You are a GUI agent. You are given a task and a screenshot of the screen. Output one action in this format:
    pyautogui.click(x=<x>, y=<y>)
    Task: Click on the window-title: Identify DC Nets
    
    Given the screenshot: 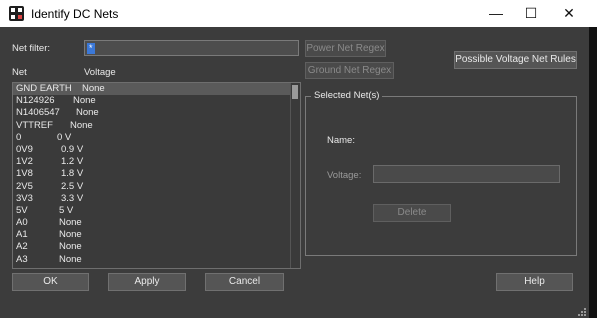 What is the action you would take?
    pyautogui.click(x=75, y=14)
    